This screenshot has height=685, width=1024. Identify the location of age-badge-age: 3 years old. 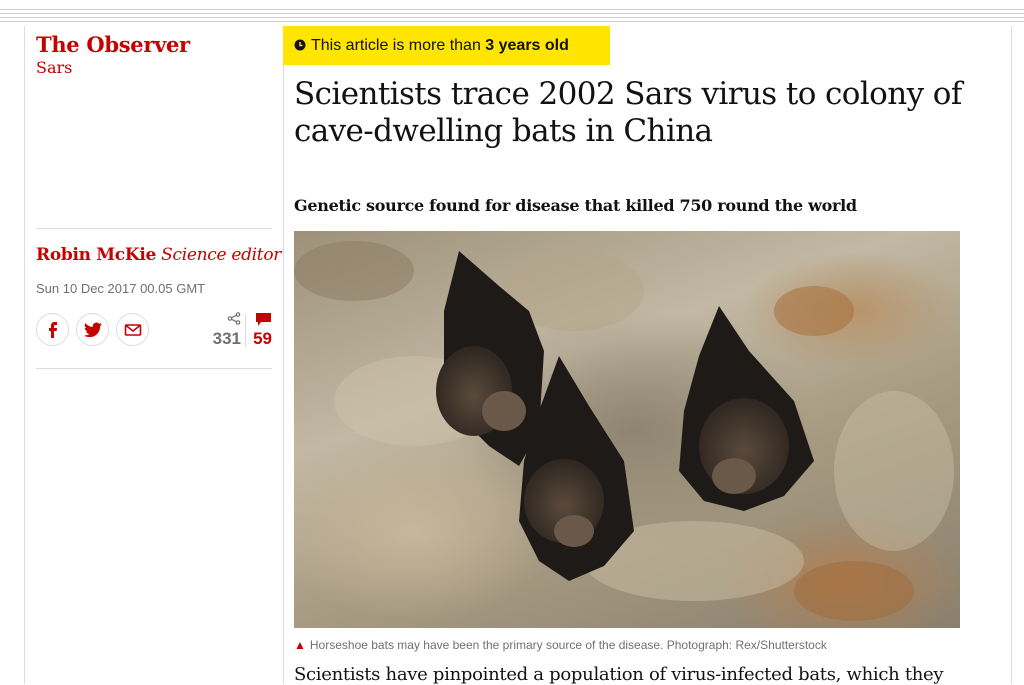
(527, 45).